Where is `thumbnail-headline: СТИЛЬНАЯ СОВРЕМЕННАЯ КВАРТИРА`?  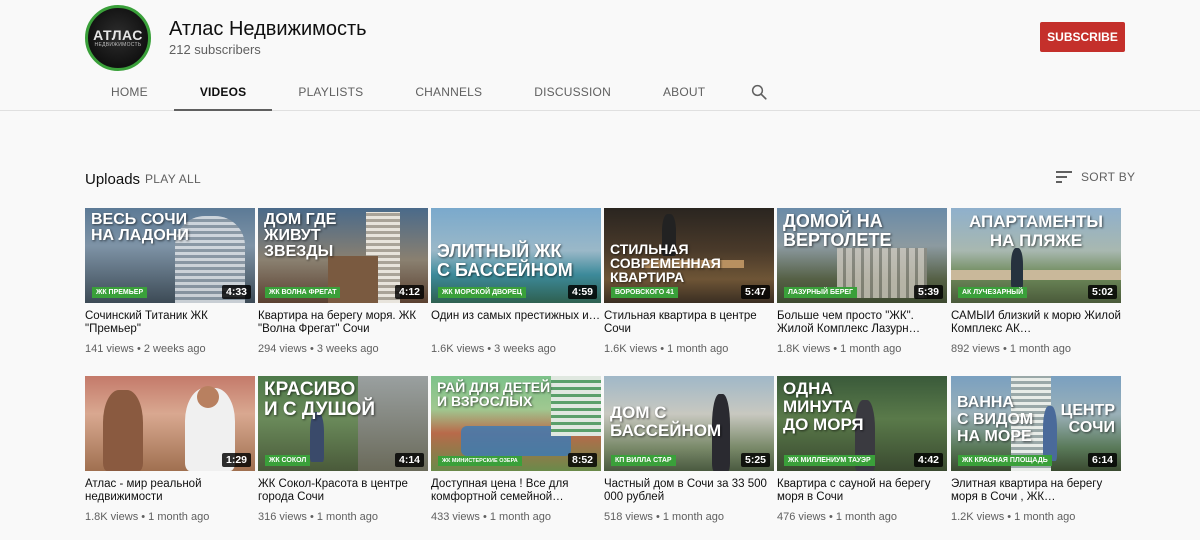 thumbnail-headline: СТИЛЬНАЯ СОВРЕМЕННАЯ КВАРТИРА is located at coordinates (665, 263).